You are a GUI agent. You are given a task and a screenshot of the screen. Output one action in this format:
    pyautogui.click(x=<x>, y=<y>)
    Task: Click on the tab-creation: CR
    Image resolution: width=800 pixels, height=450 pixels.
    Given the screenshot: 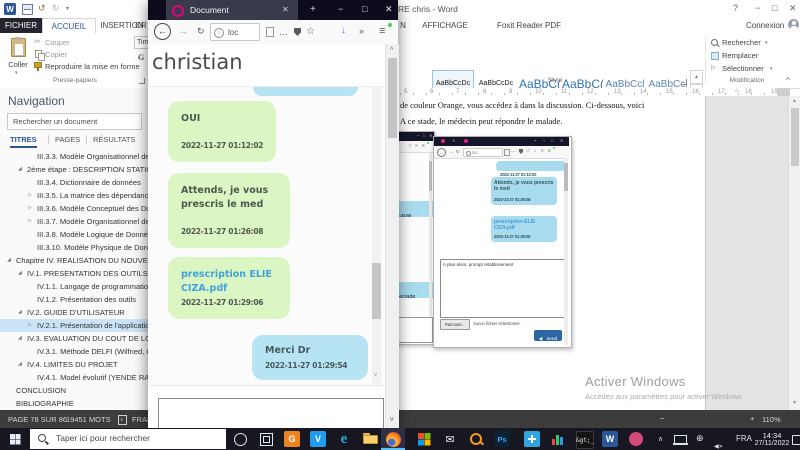 What is the action you would take?
    pyautogui.click(x=141, y=25)
    